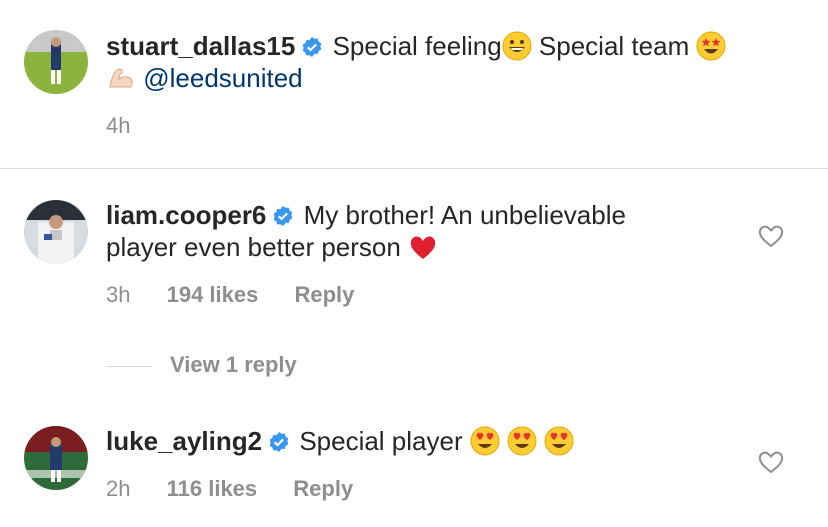 The image size is (828, 527). What do you see at coordinates (184, 441) in the screenshot?
I see `comment-username: luke_ayling2` at bounding box center [184, 441].